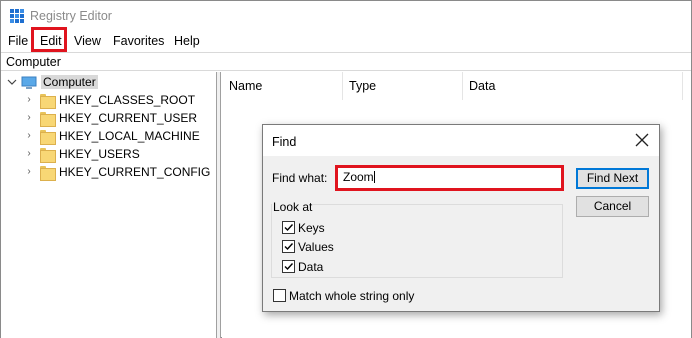 This screenshot has width=692, height=338. Describe the element at coordinates (642, 140) in the screenshot. I see `close-icon` at that location.